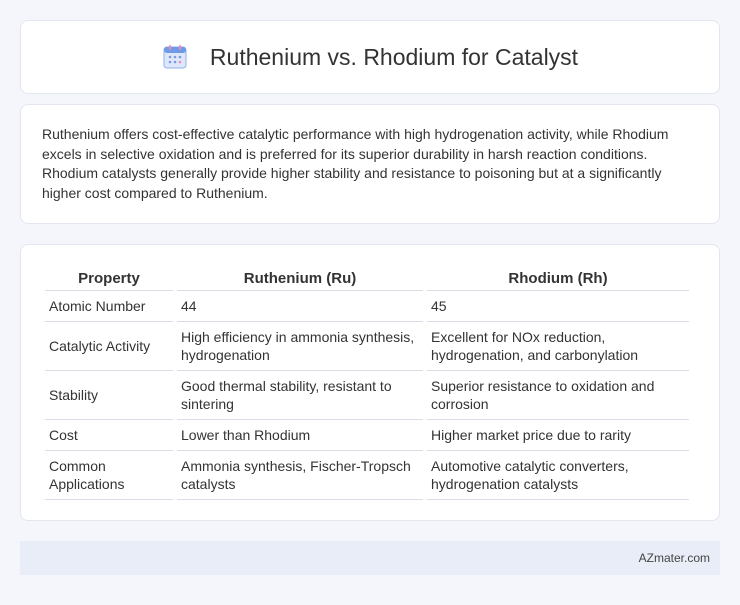 The height and width of the screenshot is (605, 740). Describe the element at coordinates (558, 306) in the screenshot. I see `rhodium-cell: 45` at that location.